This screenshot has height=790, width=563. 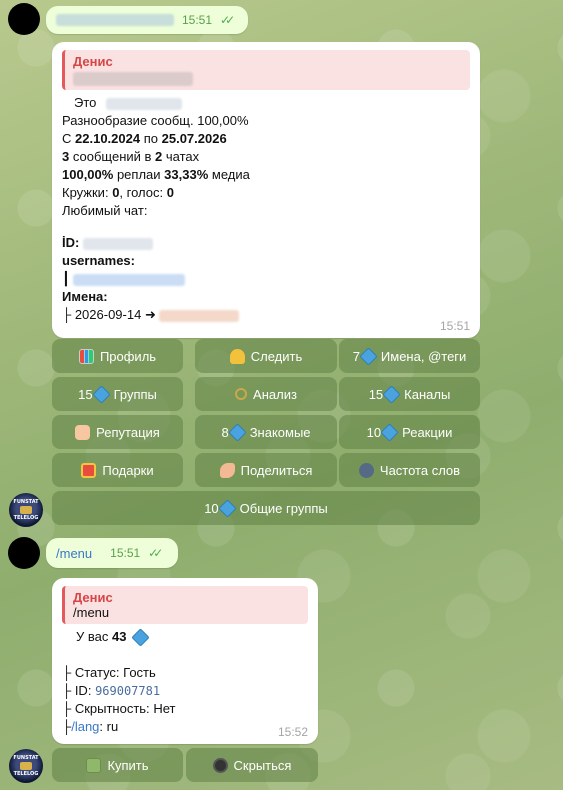 What do you see at coordinates (138, 174) in the screenshot?
I see `replies-label: реплаи` at bounding box center [138, 174].